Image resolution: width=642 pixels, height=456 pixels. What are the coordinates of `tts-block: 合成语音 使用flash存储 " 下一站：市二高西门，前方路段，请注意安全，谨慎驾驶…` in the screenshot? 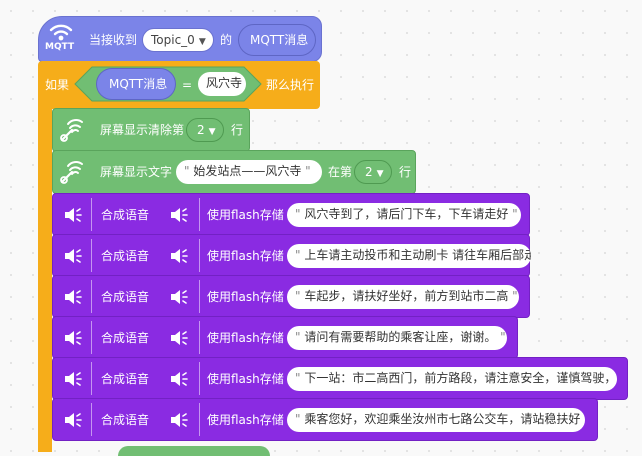 It's located at (340, 378).